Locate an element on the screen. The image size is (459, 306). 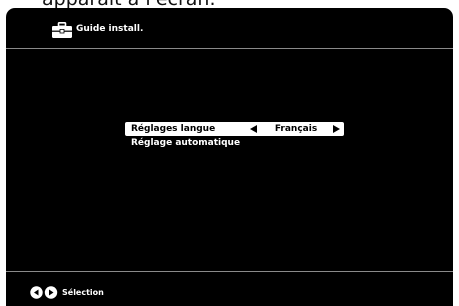
menu-item-label: Réglage automatique is located at coordinates (186, 143).